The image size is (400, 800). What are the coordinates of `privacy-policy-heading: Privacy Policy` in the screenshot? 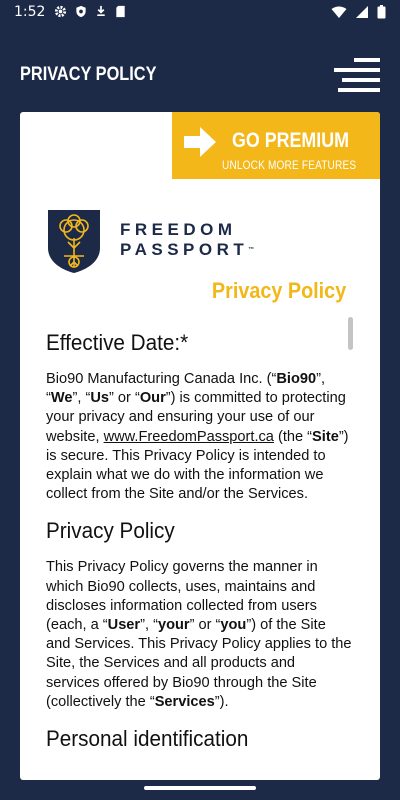 It's located at (278, 290).